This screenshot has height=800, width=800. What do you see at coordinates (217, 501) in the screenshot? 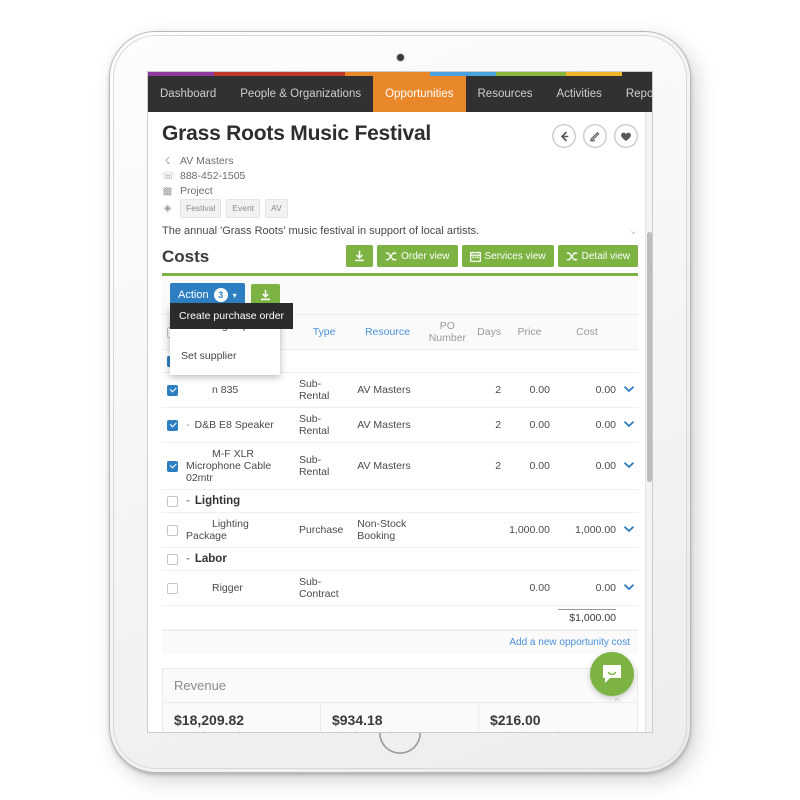
I see `row-name-label: Lighting` at bounding box center [217, 501].